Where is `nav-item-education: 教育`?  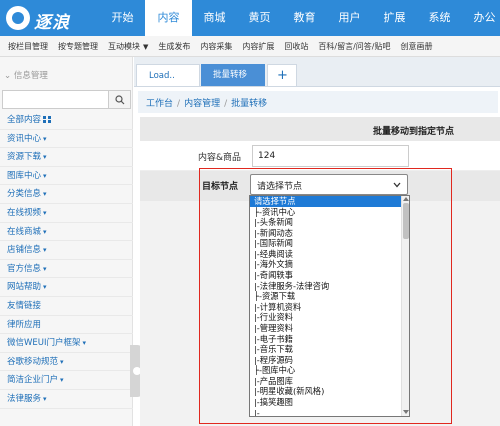 nav-item-education: 教育 is located at coordinates (304, 18).